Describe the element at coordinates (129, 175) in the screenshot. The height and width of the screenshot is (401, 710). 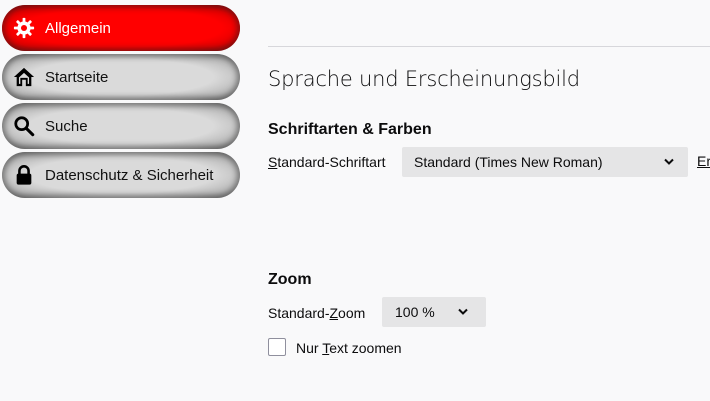
I see `sidebar-item-label: Datenschutz & Sicherheit` at that location.